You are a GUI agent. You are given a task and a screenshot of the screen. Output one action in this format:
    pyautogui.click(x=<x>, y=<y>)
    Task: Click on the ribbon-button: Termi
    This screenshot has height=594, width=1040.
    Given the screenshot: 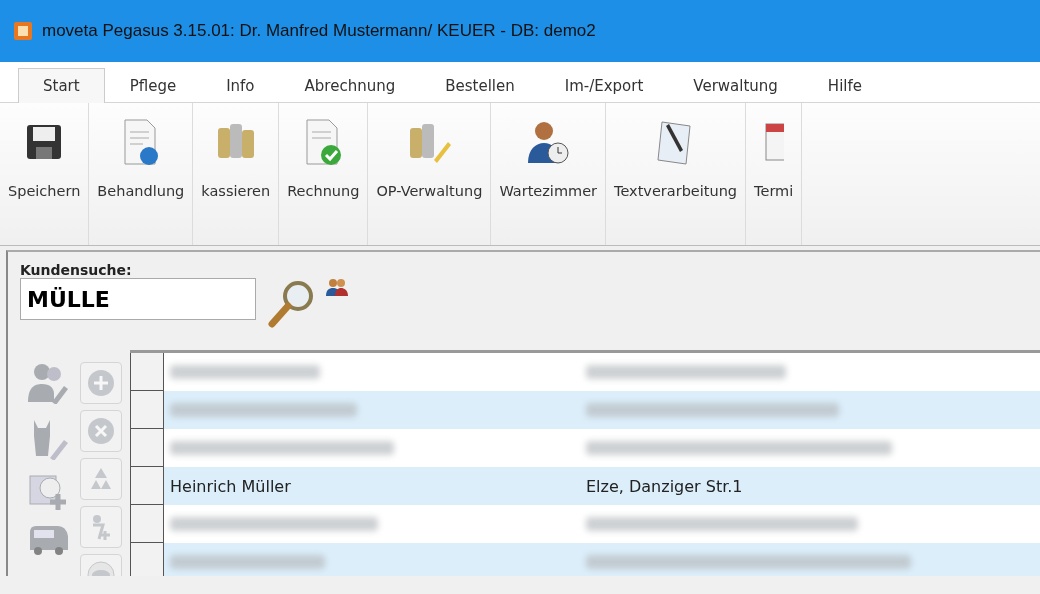 What is the action you would take?
    pyautogui.click(x=774, y=158)
    